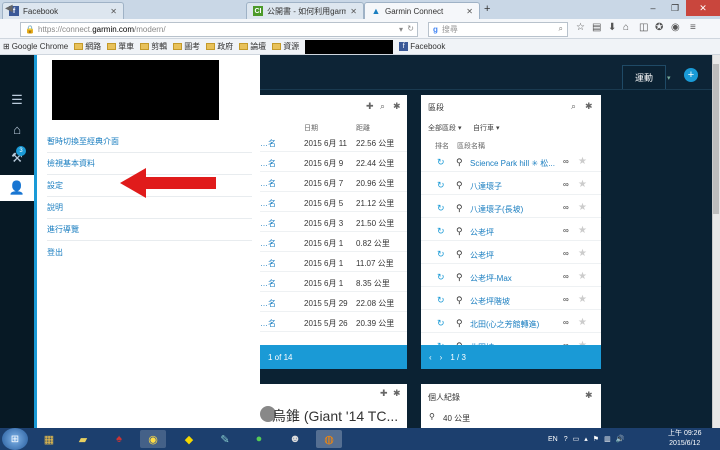 This screenshot has width=720, height=450. Describe the element at coordinates (703, 8) in the screenshot. I see `window-close-icon: ✕` at that location.